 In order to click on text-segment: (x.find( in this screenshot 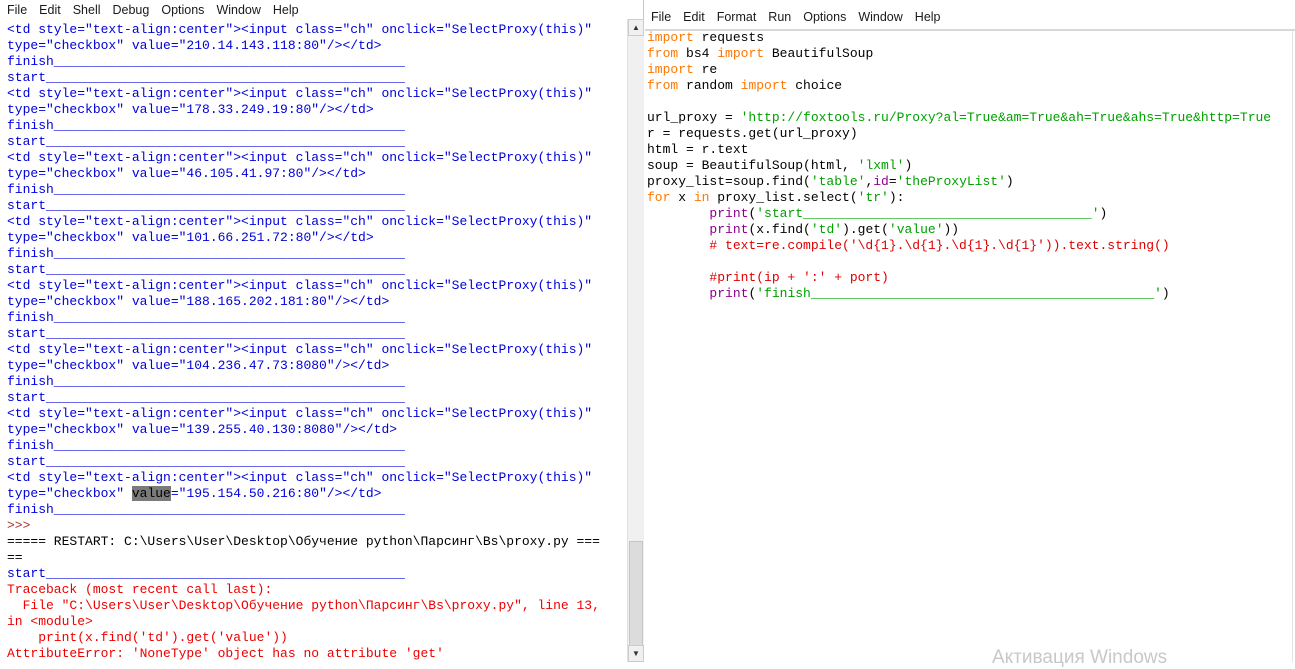, I will do `click(779, 229)`.